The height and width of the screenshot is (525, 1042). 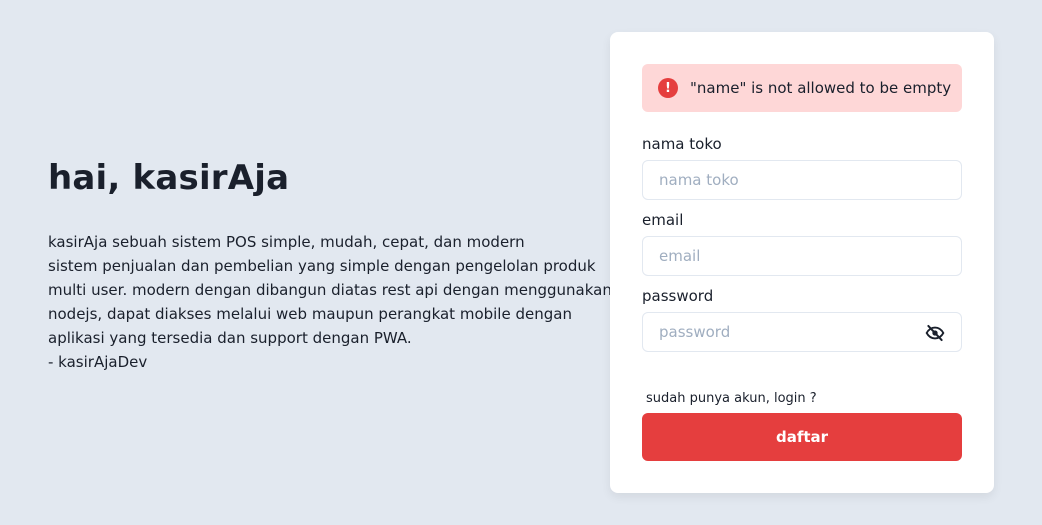 I want to click on password-input, so click(x=802, y=332).